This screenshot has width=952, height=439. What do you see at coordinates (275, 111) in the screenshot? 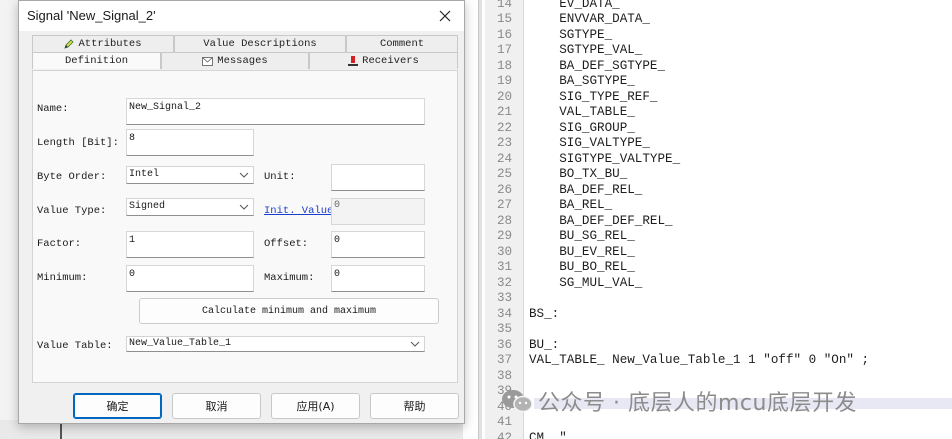
I see `name-field: New_Signal_2` at bounding box center [275, 111].